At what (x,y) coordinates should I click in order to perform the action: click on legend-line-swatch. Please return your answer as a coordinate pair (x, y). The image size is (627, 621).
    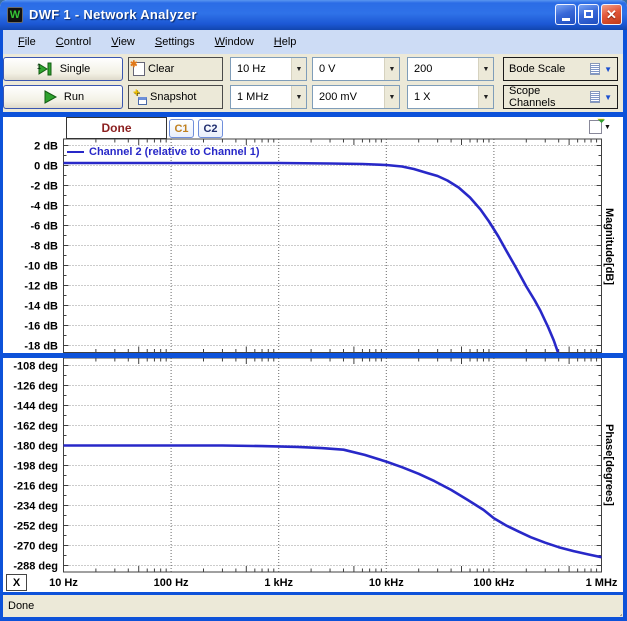
    Looking at the image, I should click on (75, 152).